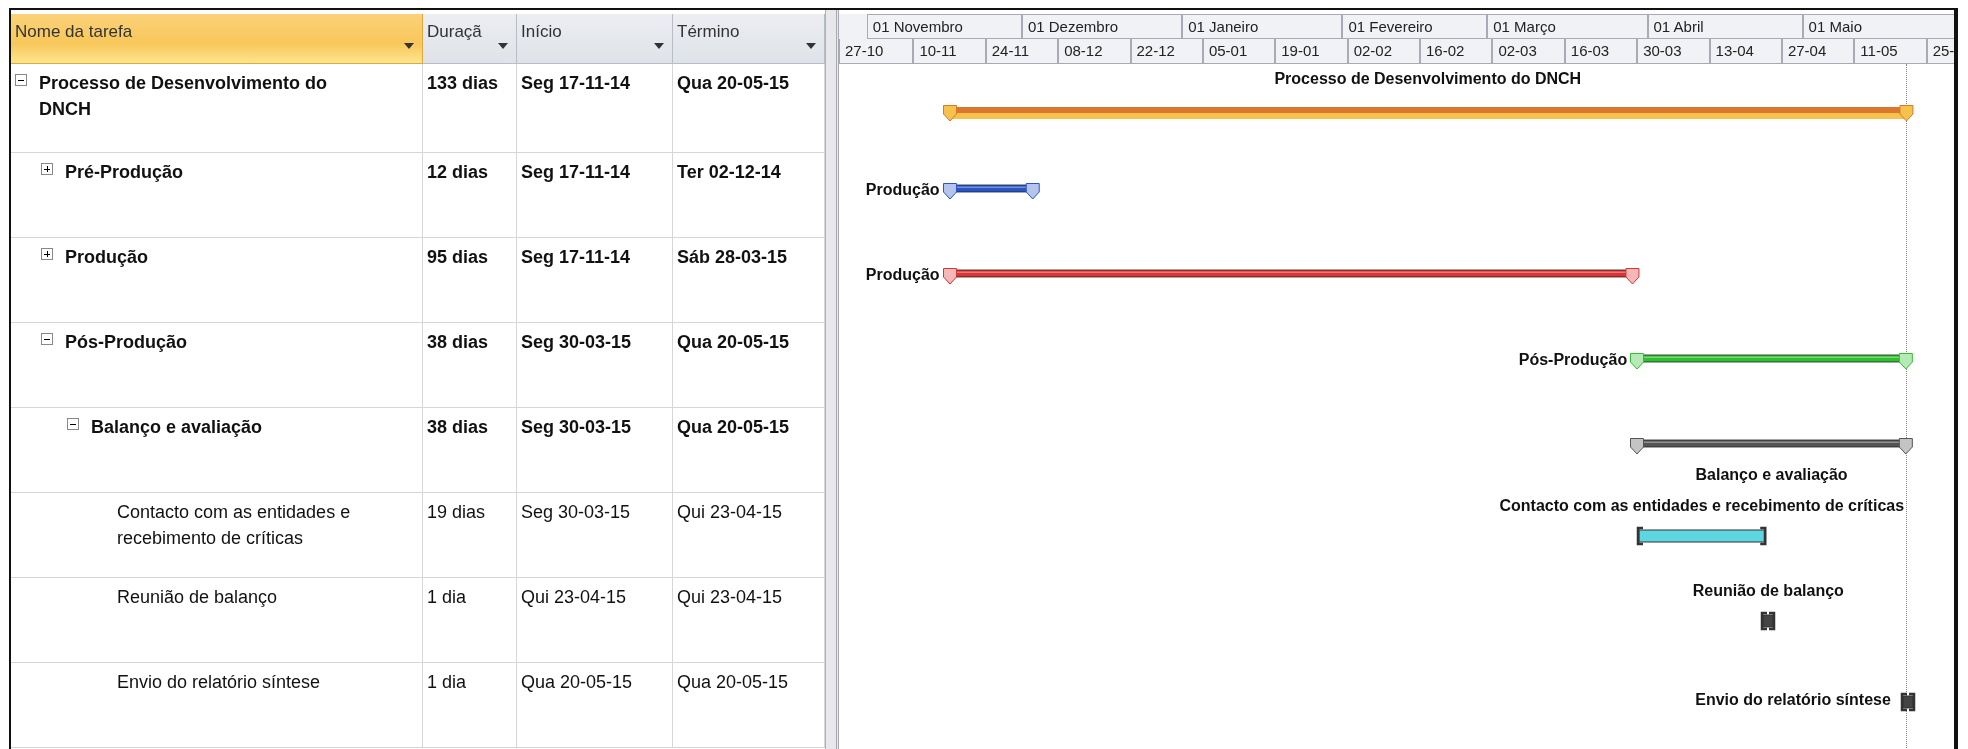  What do you see at coordinates (917, 26) in the screenshot?
I see `timescale-month: 01 Novembro` at bounding box center [917, 26].